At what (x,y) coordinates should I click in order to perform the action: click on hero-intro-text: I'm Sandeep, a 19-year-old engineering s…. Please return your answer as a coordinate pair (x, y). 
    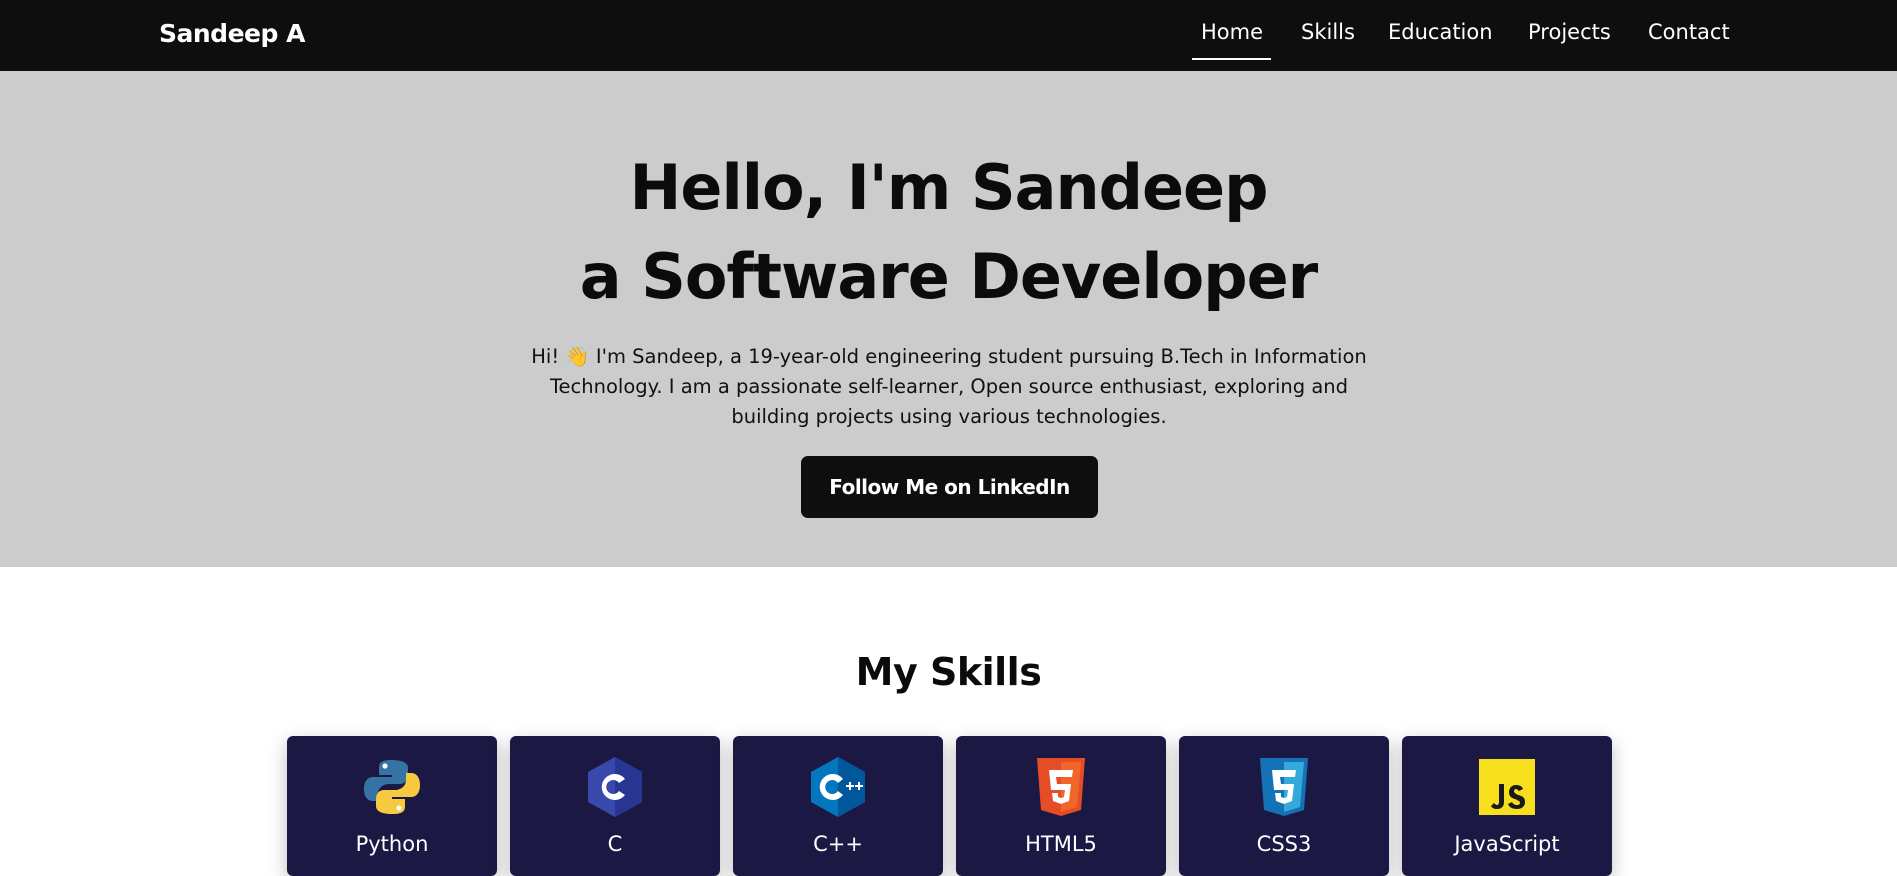
    Looking at the image, I should click on (958, 386).